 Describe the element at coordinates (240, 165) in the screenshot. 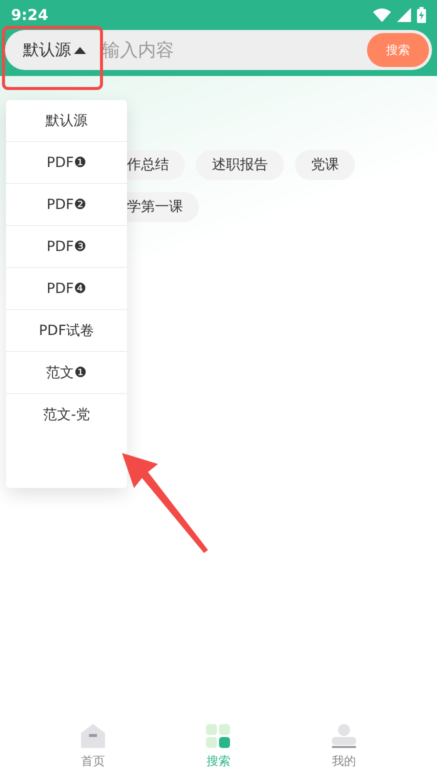

I see `tag-chip: 述职报告` at that location.